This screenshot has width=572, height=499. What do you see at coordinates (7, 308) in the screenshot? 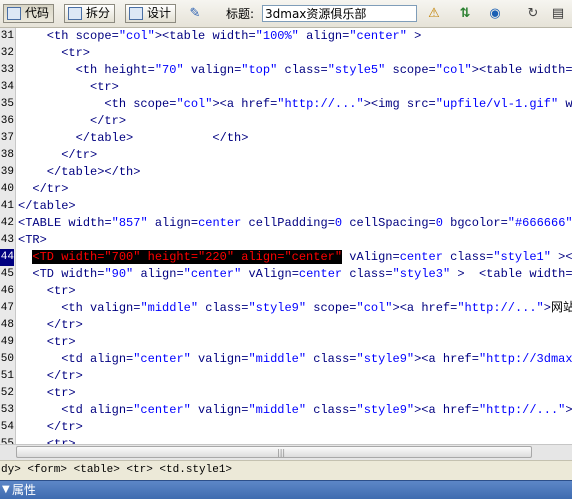
I see `line-number: 47` at bounding box center [7, 308].